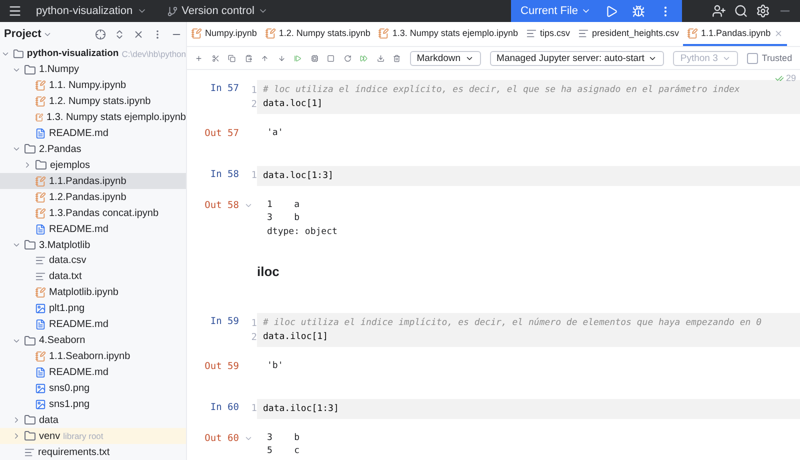 The width and height of the screenshot is (800, 460). What do you see at coordinates (93, 404) in the screenshot?
I see `tree-item: sns1.png` at bounding box center [93, 404].